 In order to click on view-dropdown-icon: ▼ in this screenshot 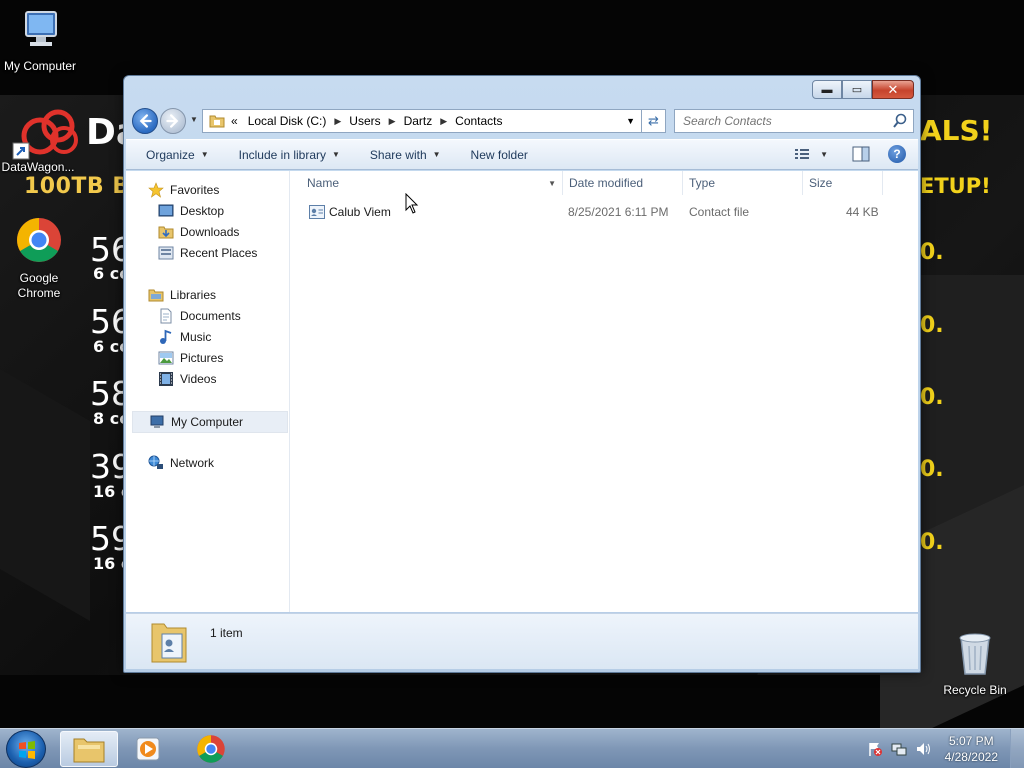, I will do `click(824, 154)`.